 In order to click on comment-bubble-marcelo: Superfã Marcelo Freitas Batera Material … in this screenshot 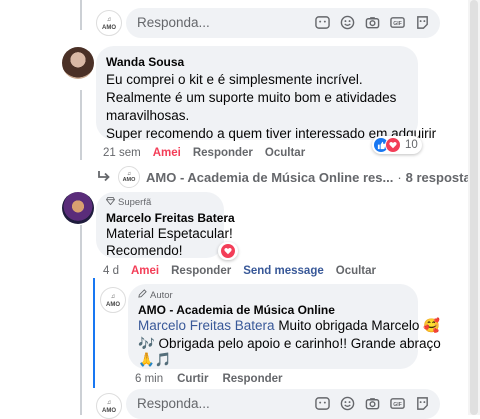, I will do `click(165, 225)`.